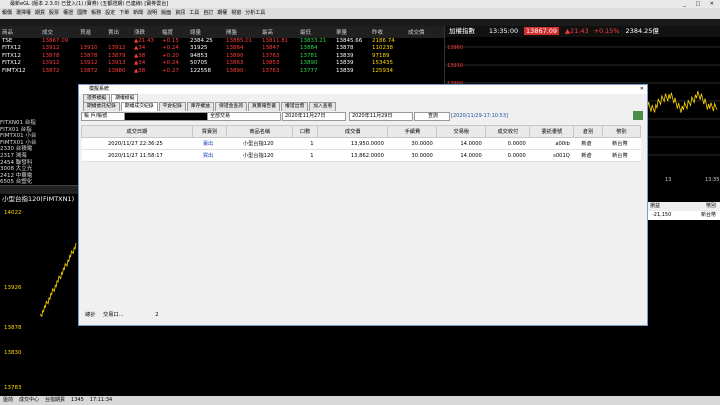 The image size is (720, 405). What do you see at coordinates (231, 32) in the screenshot?
I see `quote-column-header: 開盤` at bounding box center [231, 32].